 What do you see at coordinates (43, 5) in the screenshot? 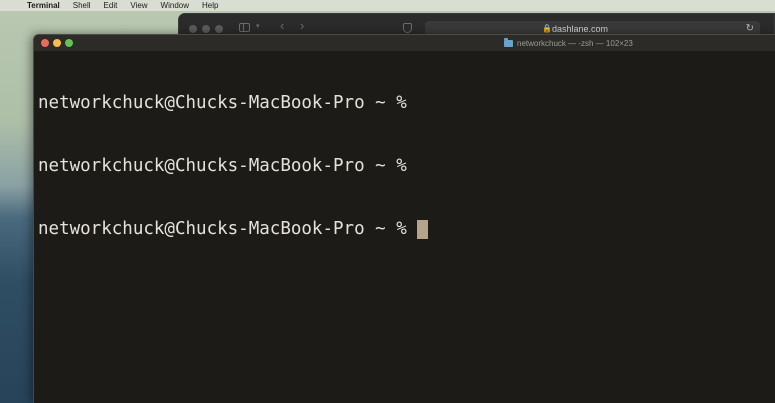
I see `menu-terminal: Terminal` at bounding box center [43, 5].